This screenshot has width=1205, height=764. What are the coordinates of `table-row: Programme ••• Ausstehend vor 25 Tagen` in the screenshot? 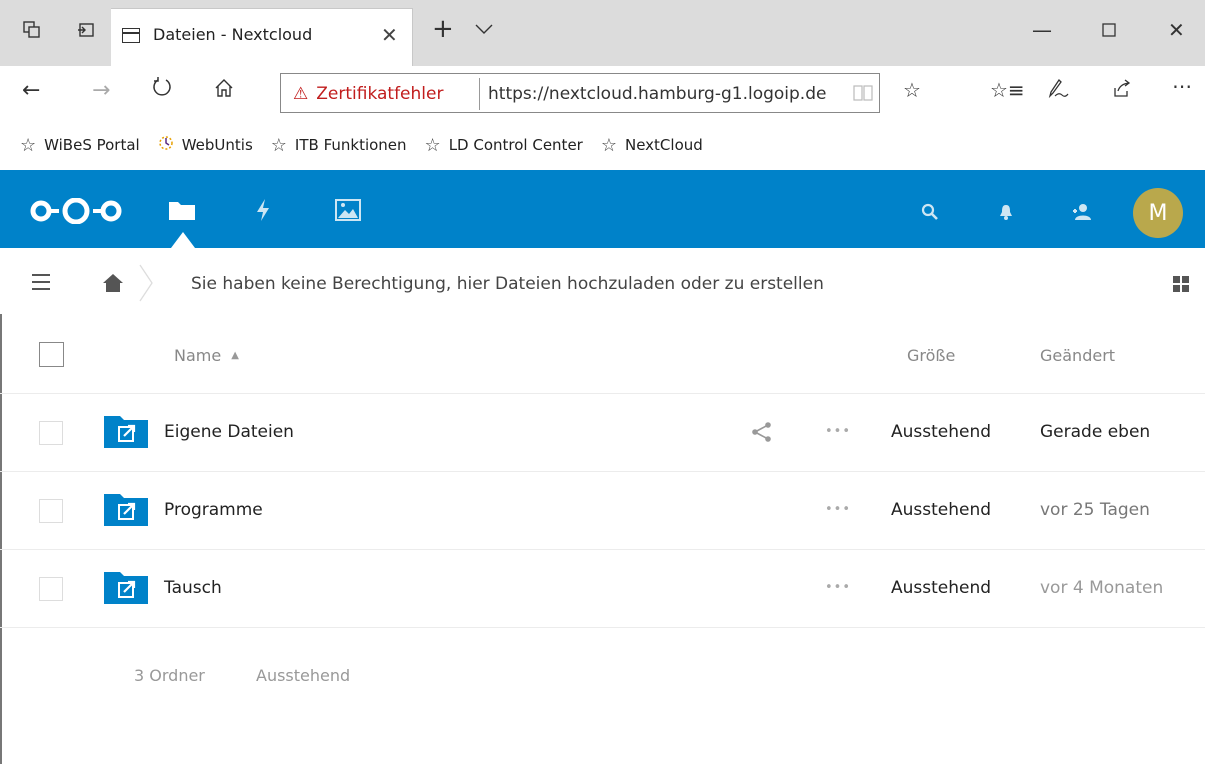 It's located at (602, 511).